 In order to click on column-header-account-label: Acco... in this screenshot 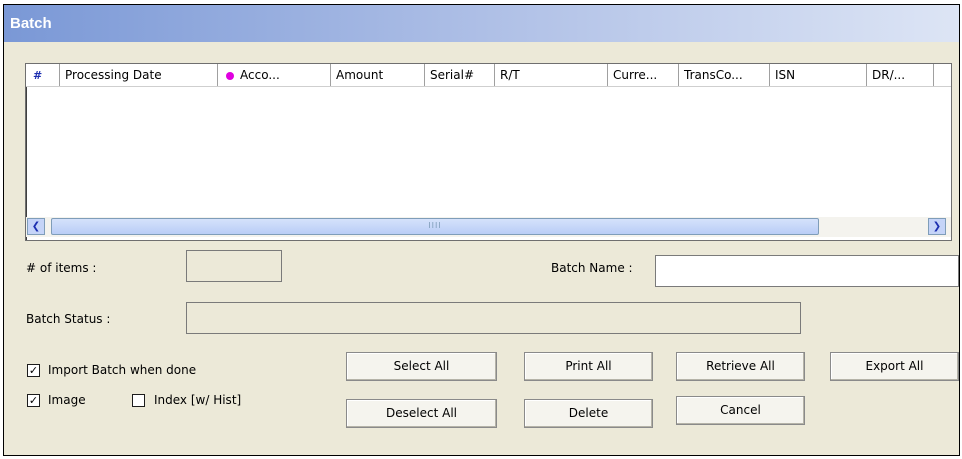, I will do `click(260, 75)`.